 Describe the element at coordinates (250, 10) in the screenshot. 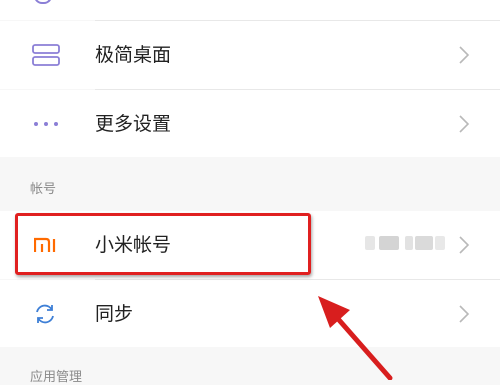

I see `settings-row-partial` at that location.